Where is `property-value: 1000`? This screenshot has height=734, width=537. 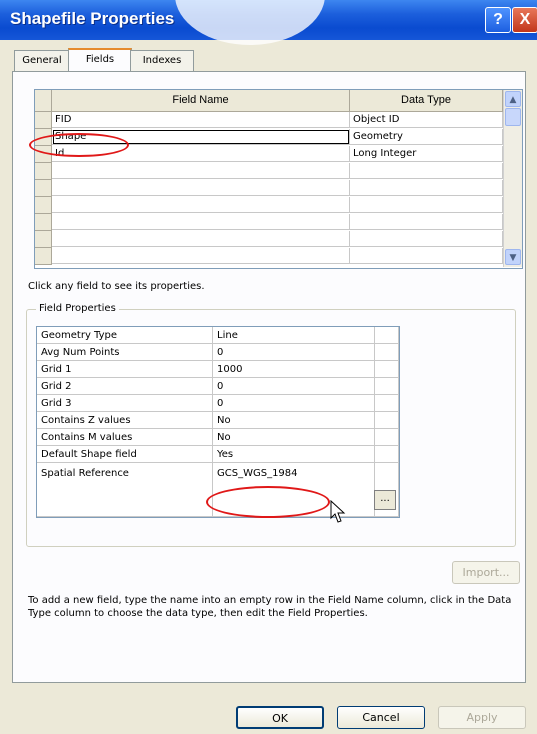
property-value: 1000 is located at coordinates (294, 369).